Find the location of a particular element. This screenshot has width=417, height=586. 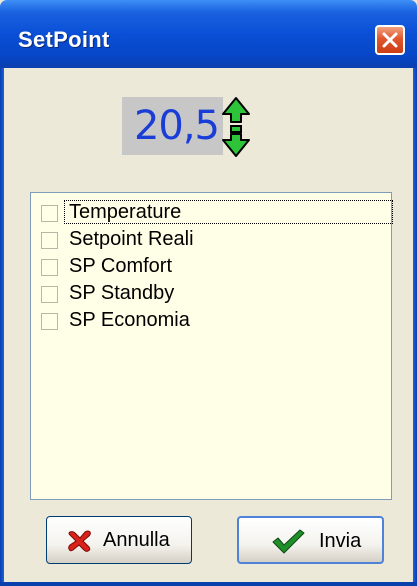

window-frame-left is located at coordinates (2, 327).